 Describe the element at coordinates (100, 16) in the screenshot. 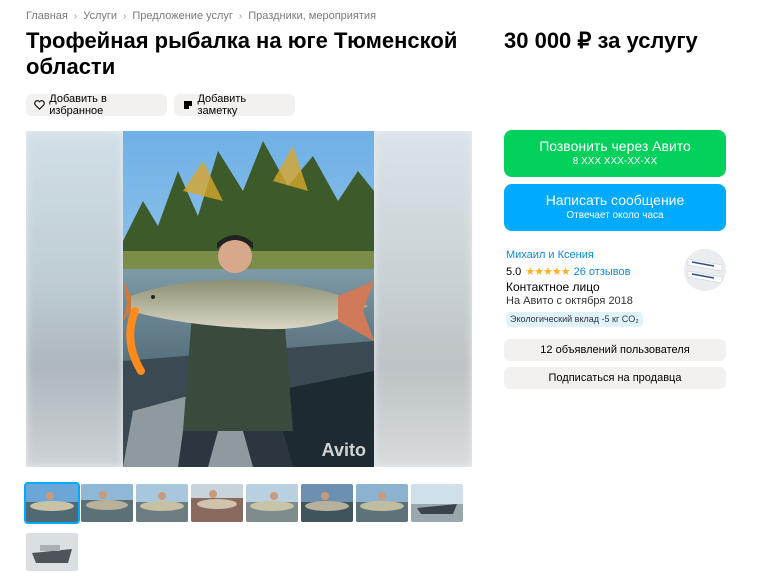

I see `breadcrumb-services: Услуги` at that location.